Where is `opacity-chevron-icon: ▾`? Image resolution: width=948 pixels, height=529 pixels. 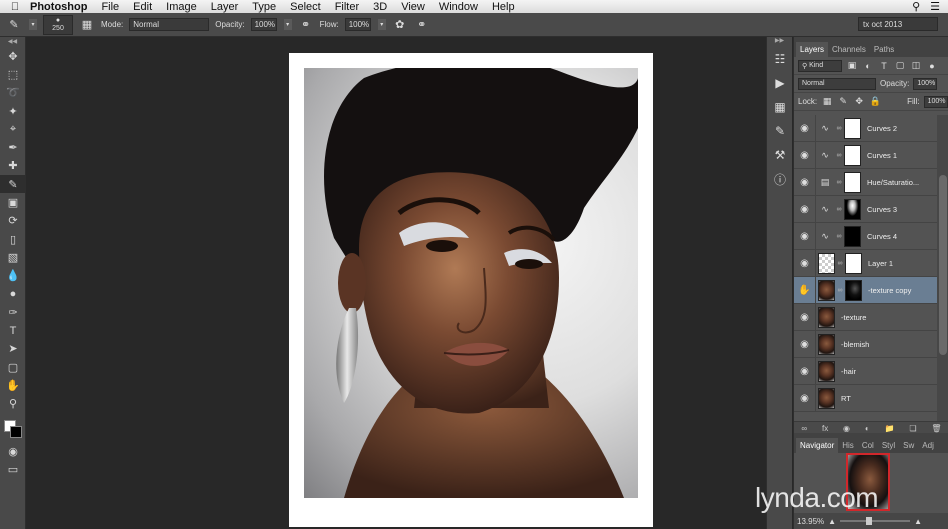 opacity-chevron-icon: ▾ is located at coordinates (287, 24).